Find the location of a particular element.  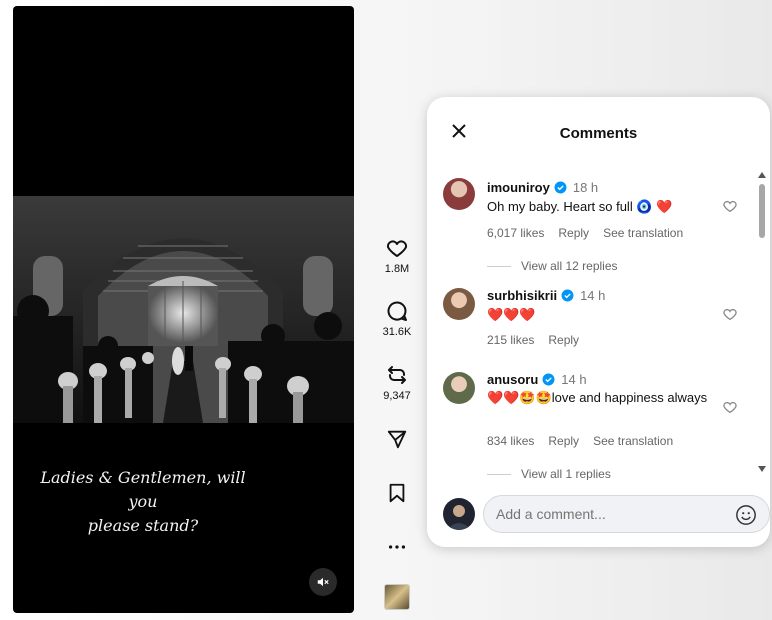

comment-icon is located at coordinates (397, 311).